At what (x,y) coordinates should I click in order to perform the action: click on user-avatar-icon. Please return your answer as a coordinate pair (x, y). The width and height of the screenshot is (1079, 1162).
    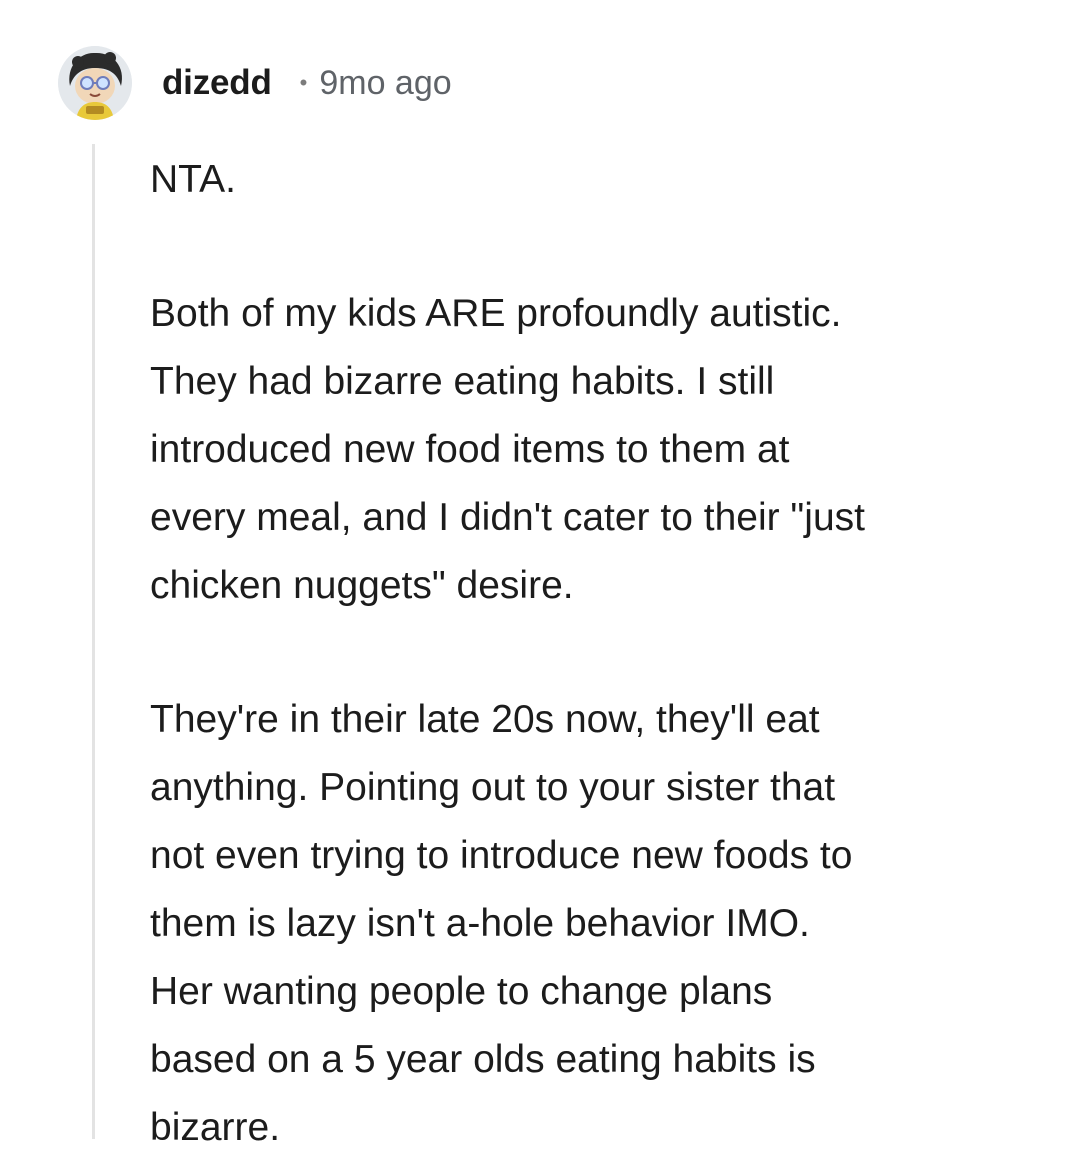
    Looking at the image, I should click on (95, 83).